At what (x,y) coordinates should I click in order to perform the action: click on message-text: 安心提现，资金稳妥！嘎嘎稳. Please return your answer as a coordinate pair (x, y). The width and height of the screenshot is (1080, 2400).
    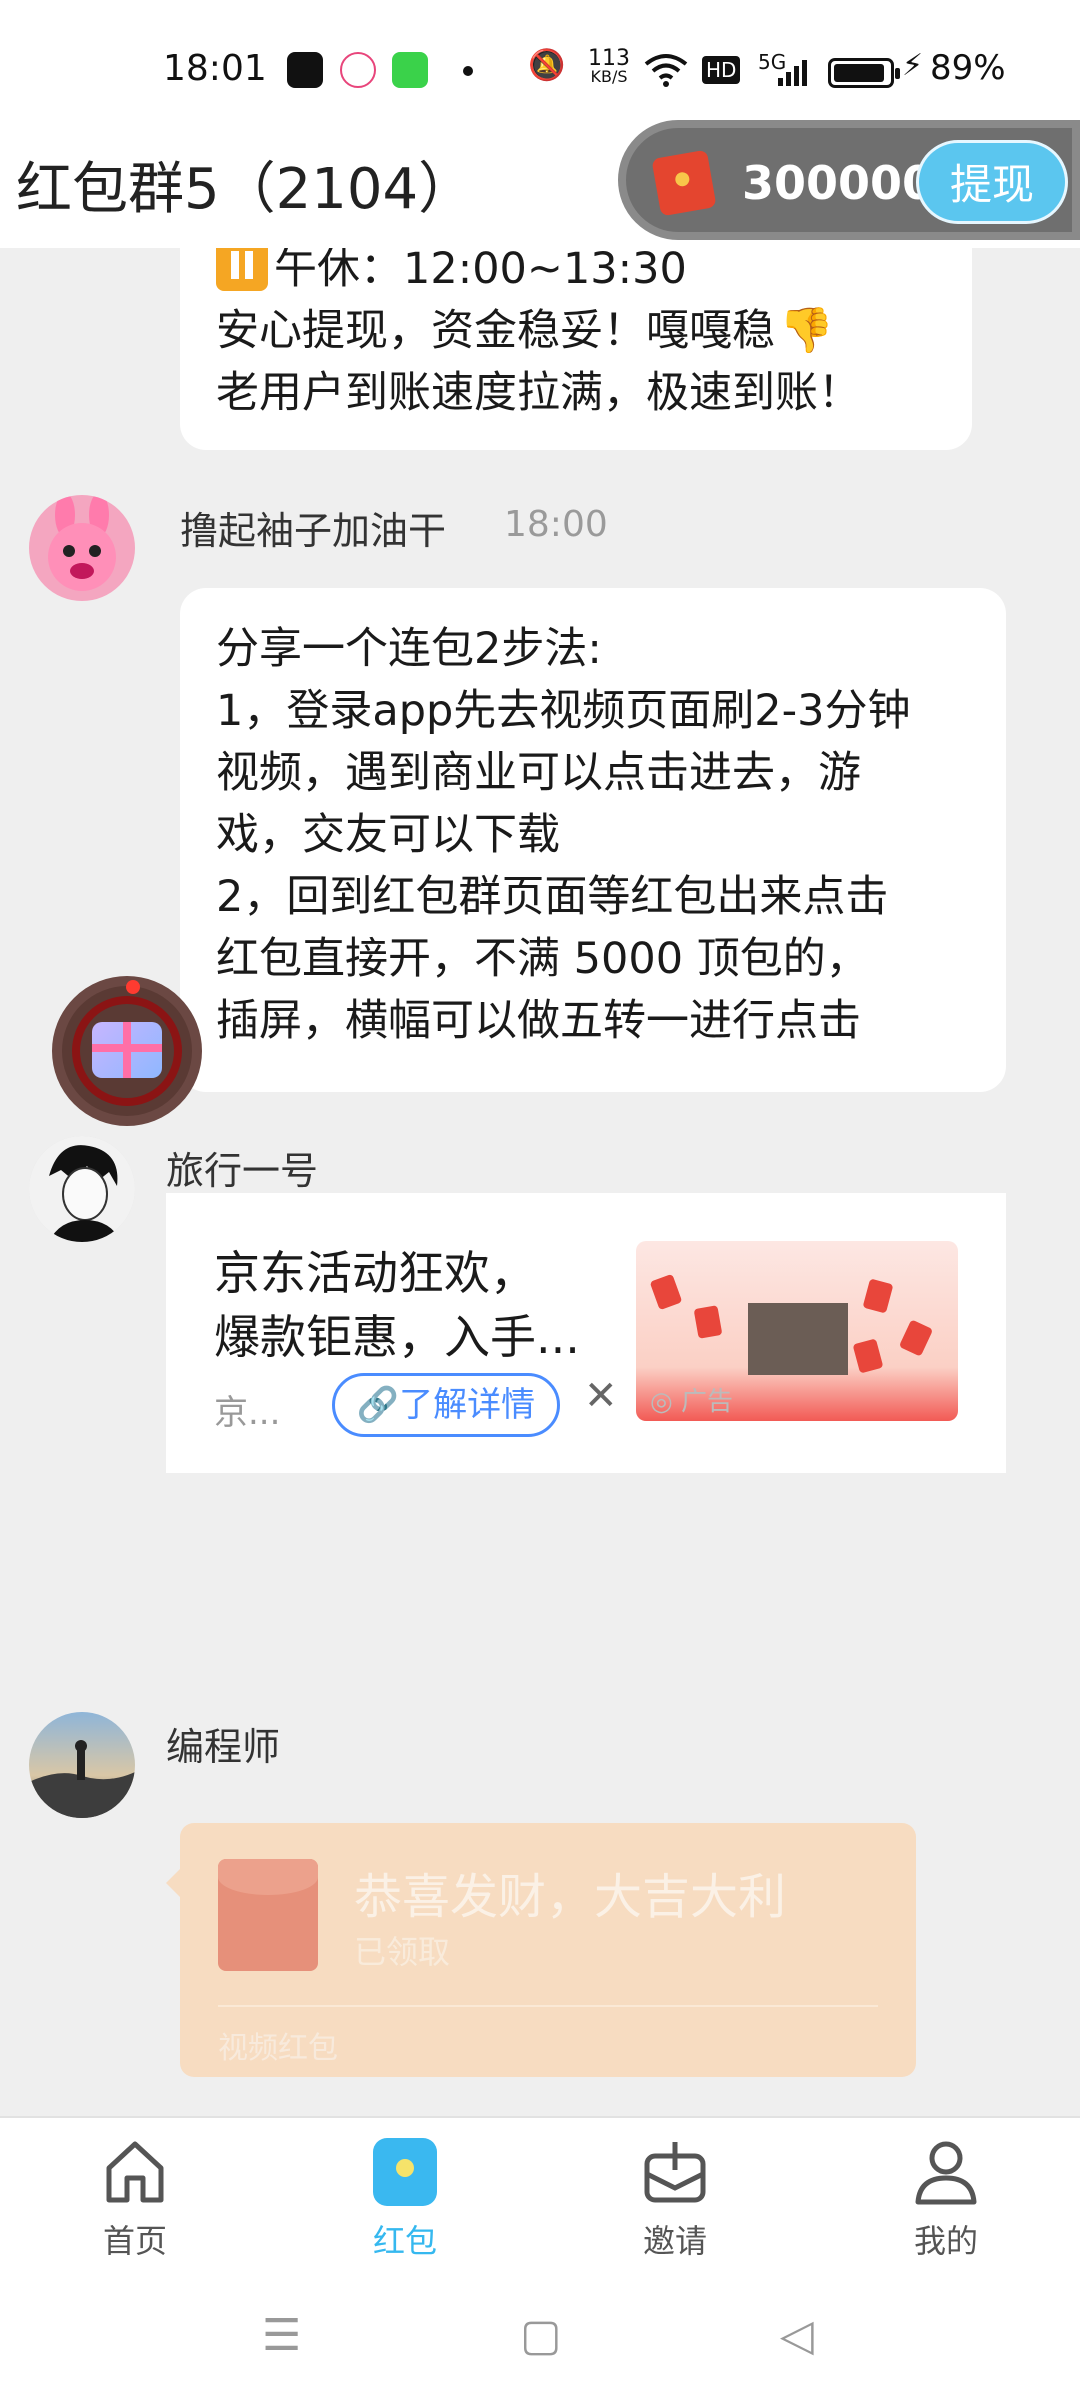
    Looking at the image, I should click on (495, 331).